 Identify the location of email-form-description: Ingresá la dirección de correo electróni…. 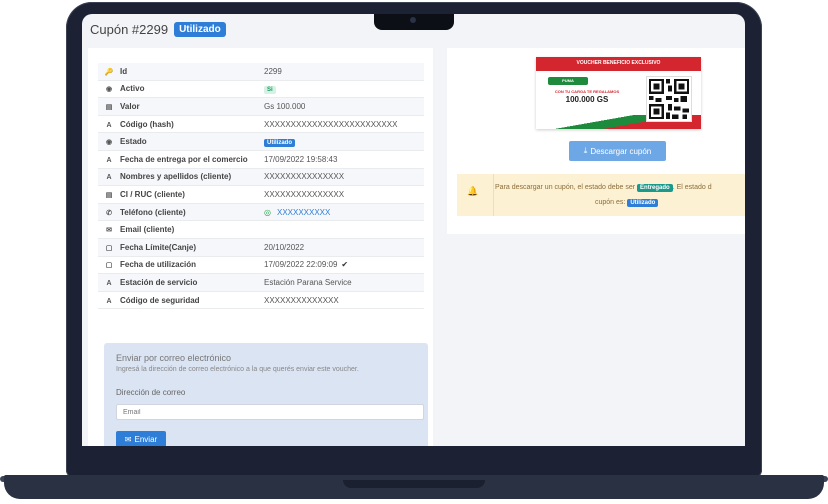
(237, 369).